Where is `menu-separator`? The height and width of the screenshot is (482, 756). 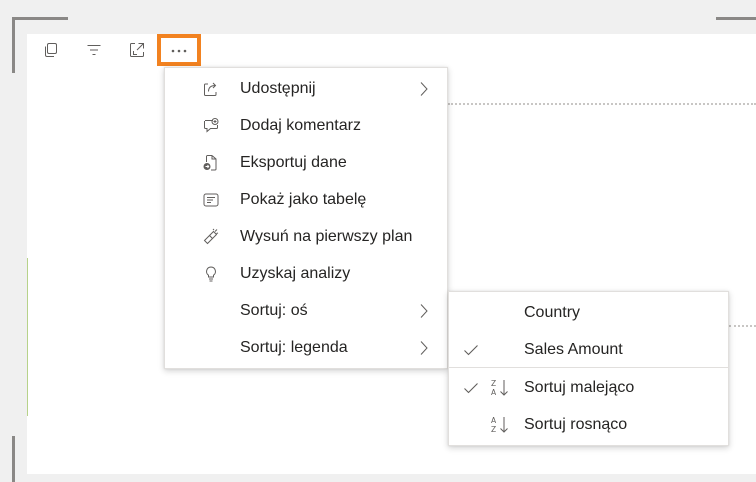 menu-separator is located at coordinates (588, 367).